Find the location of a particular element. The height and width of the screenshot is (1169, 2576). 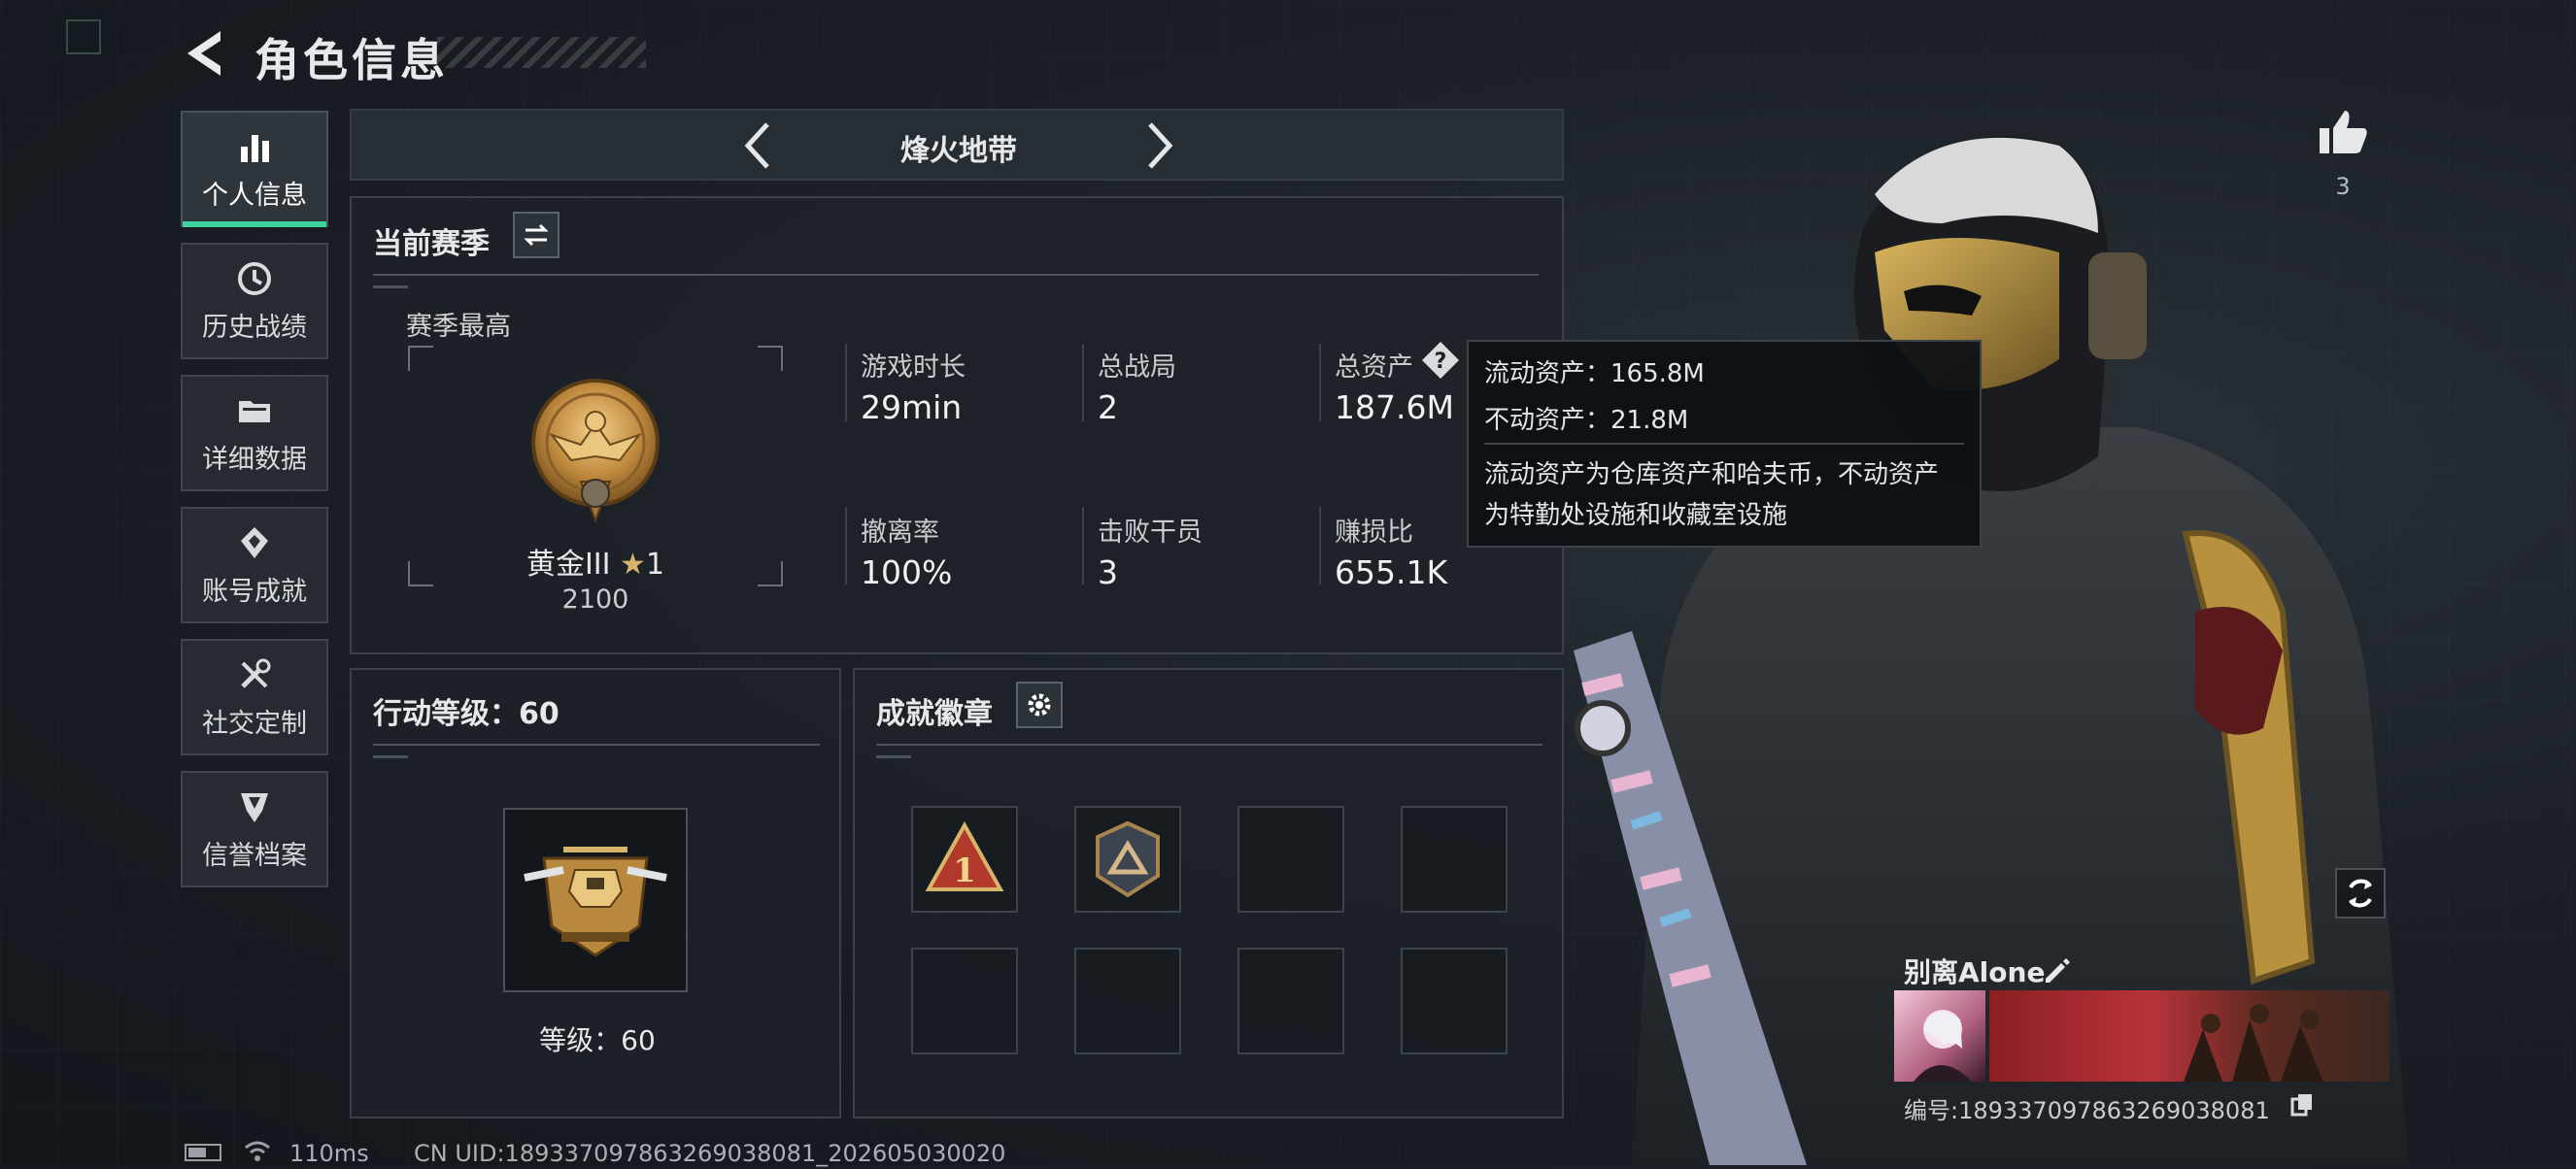

sidebar-item-social: 社交定制 is located at coordinates (254, 697).